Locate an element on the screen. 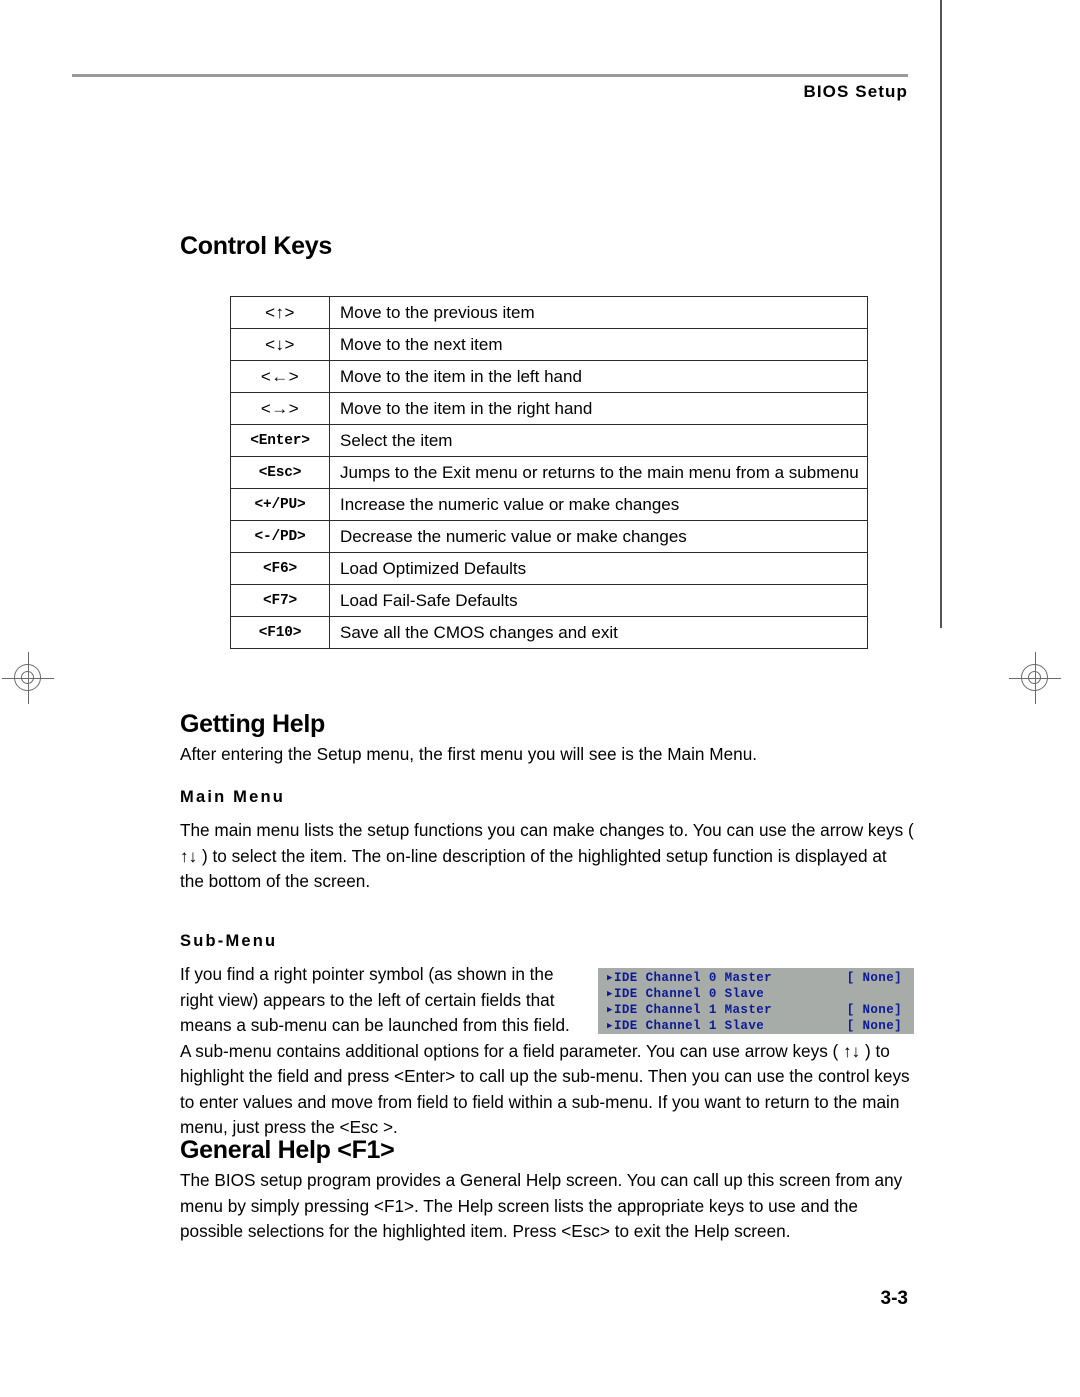 The image size is (1080, 1397). key-label: <F6> is located at coordinates (280, 568).